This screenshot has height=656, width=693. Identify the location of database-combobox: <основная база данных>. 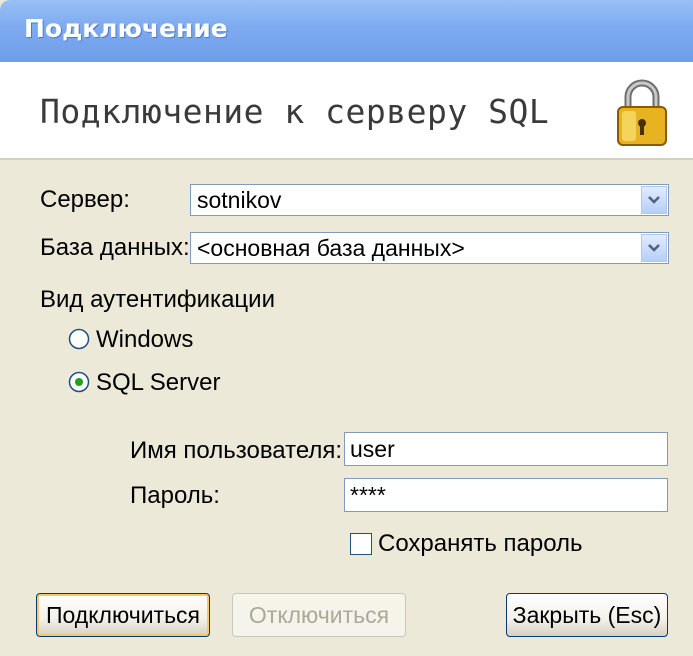
(429, 248).